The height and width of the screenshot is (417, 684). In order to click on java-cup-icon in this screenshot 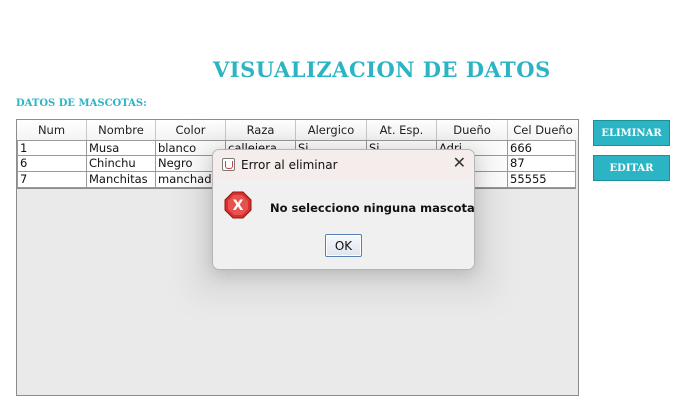, I will do `click(228, 164)`.